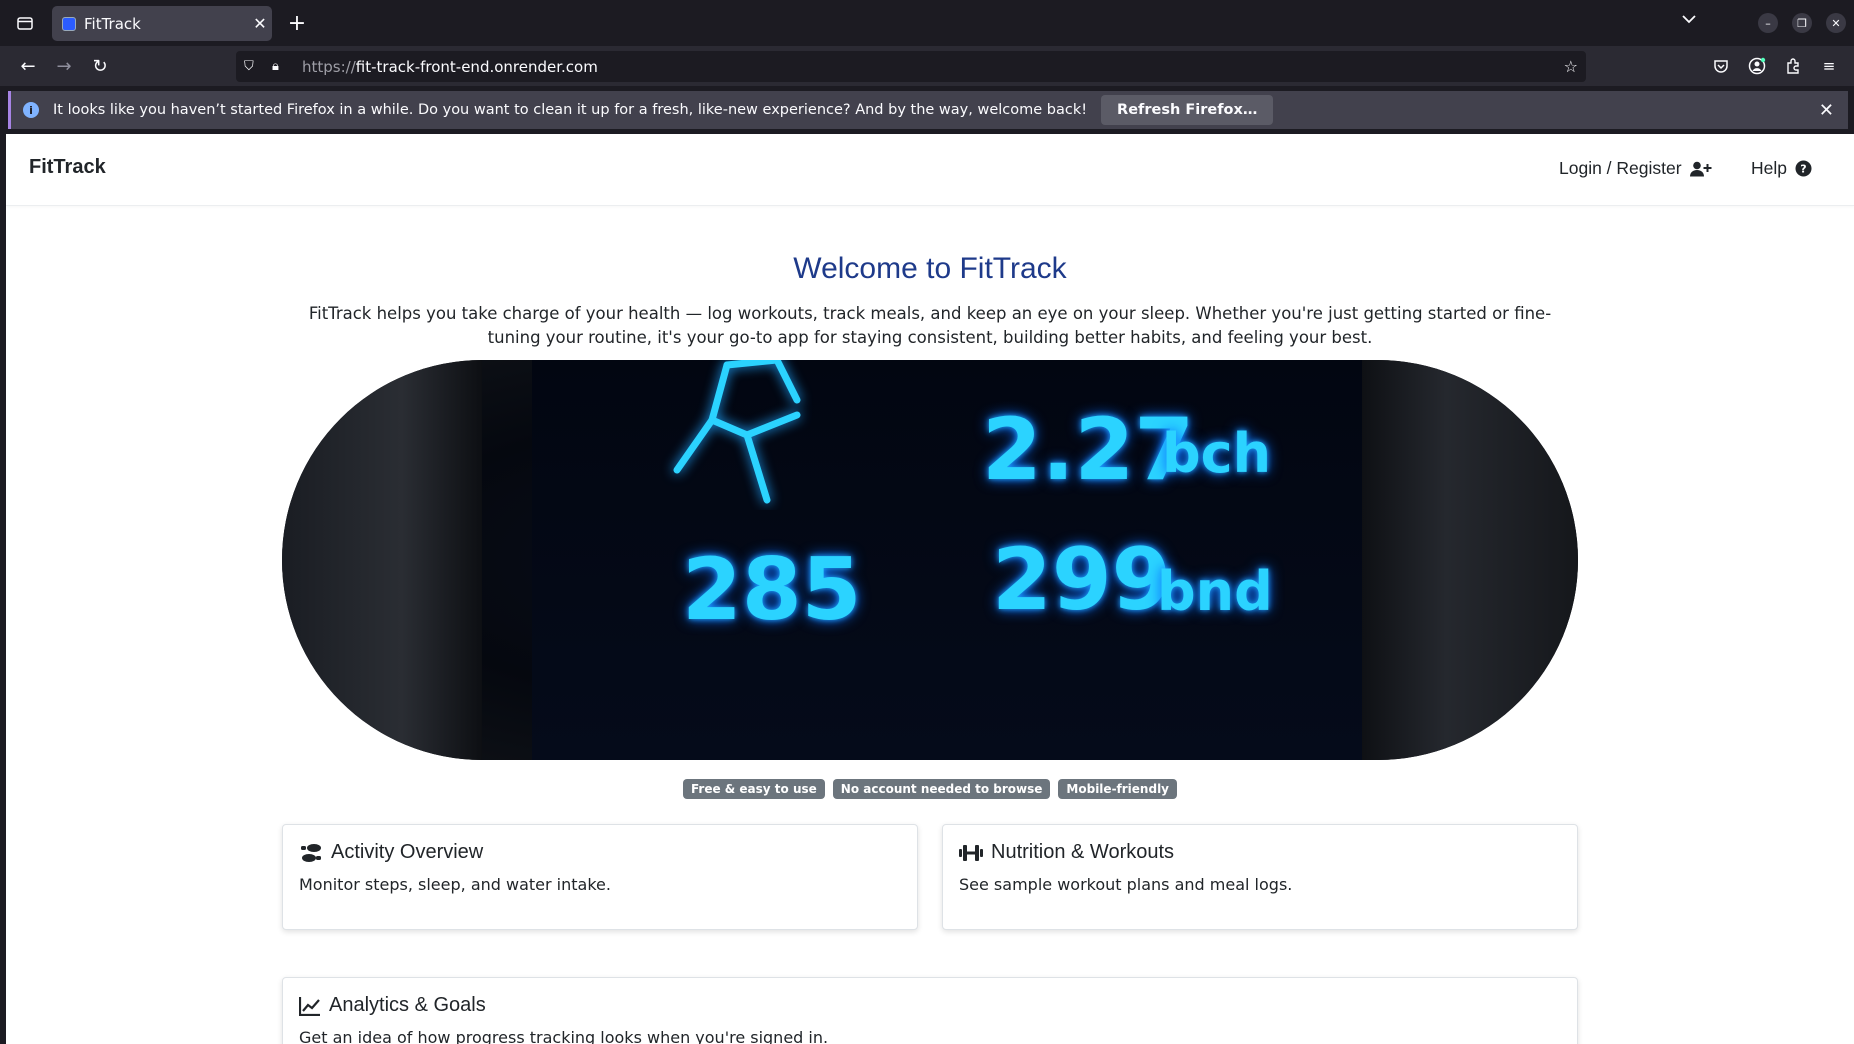 This screenshot has width=1854, height=1044. What do you see at coordinates (1829, 66) in the screenshot?
I see `hamburger-menu-icon: ≡` at bounding box center [1829, 66].